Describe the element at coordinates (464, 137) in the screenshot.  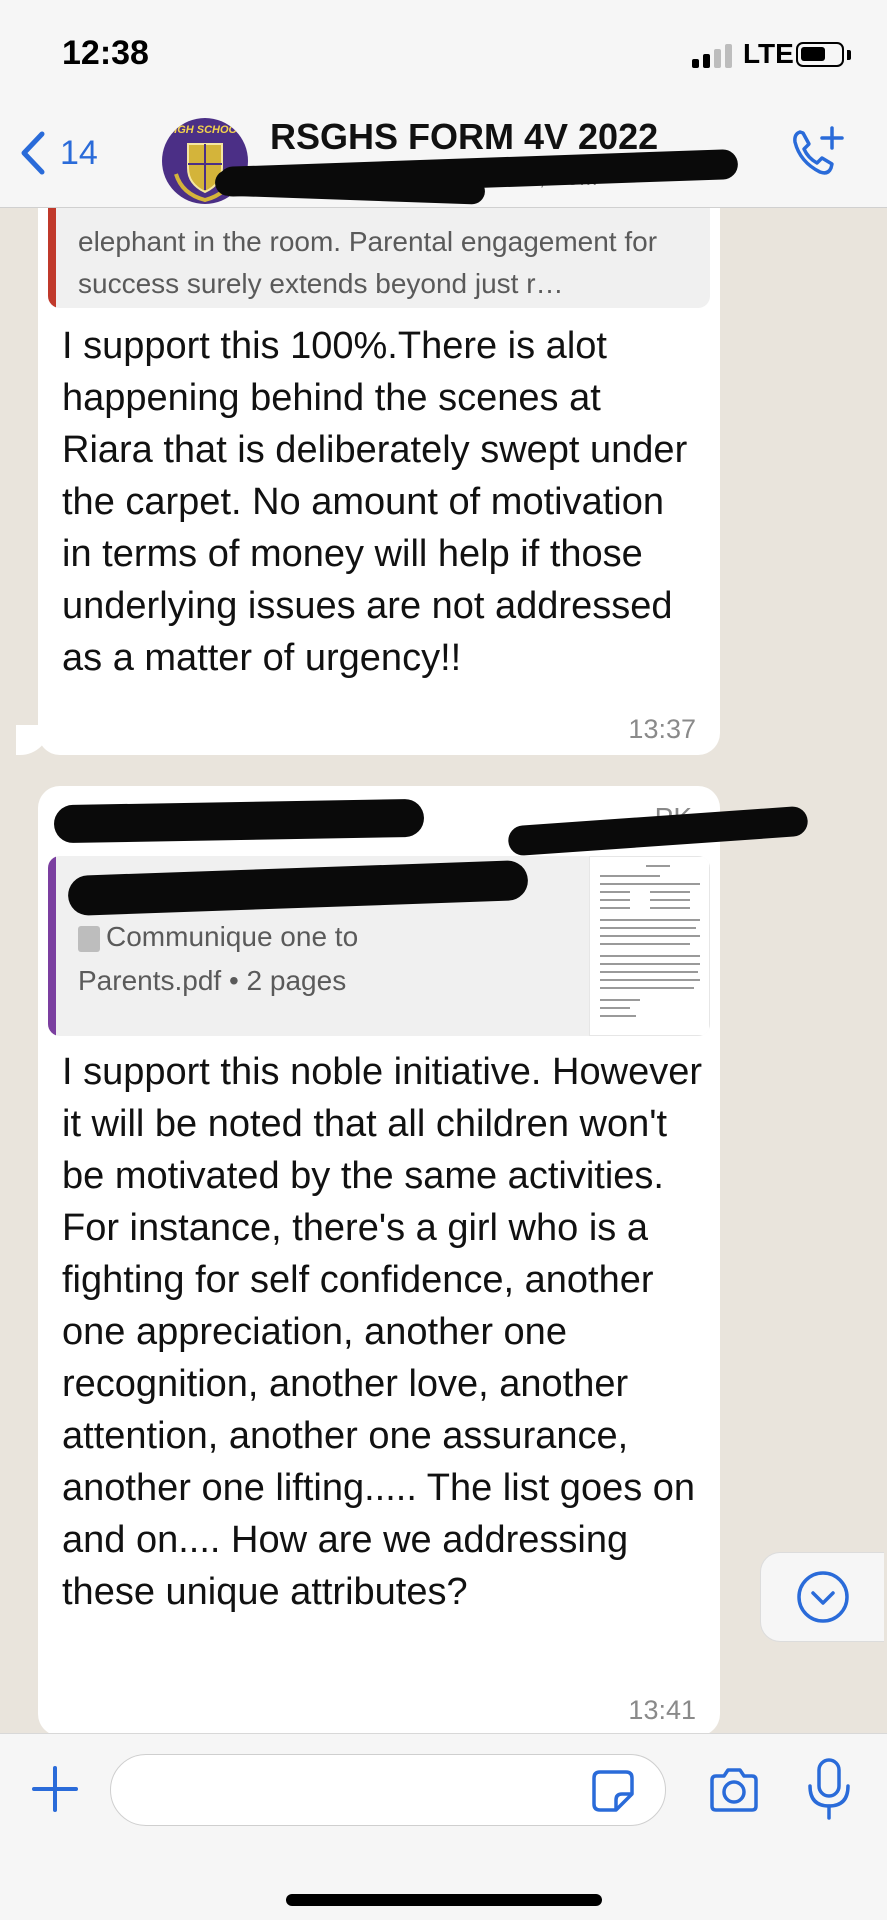
I see `group-title: RSGHS FORM 4V 2022` at that location.